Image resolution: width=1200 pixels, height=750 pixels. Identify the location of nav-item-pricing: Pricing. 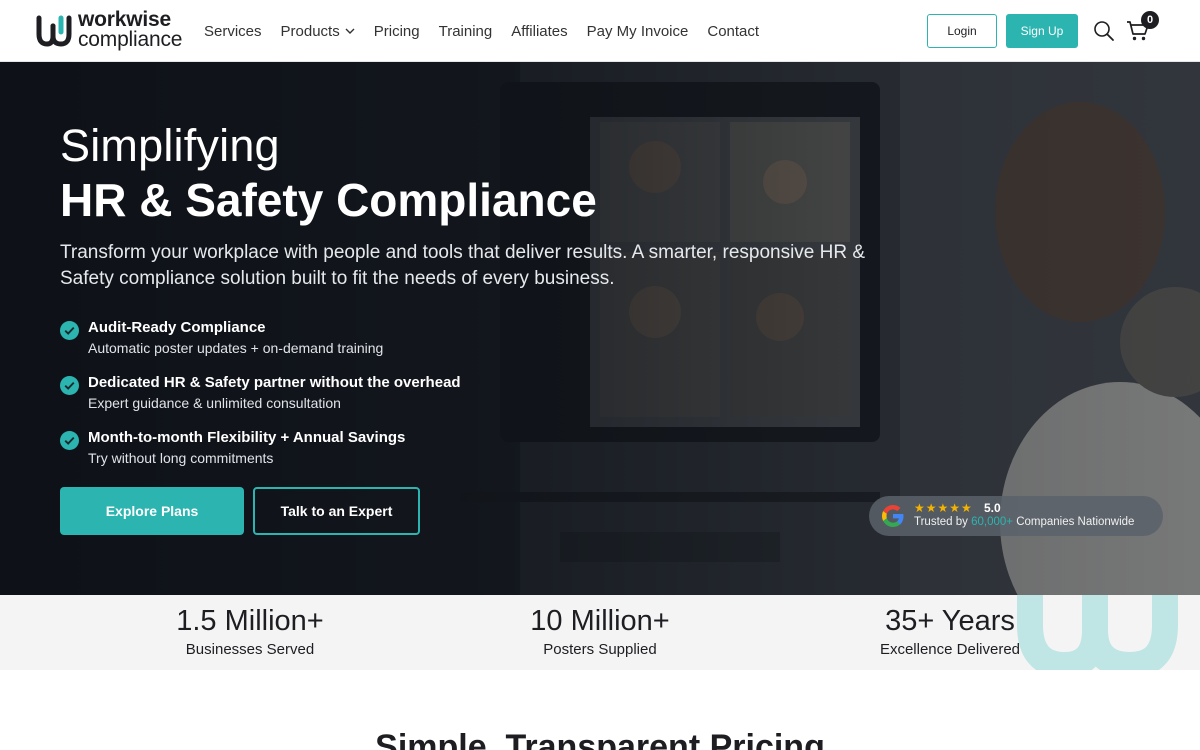
(397, 31).